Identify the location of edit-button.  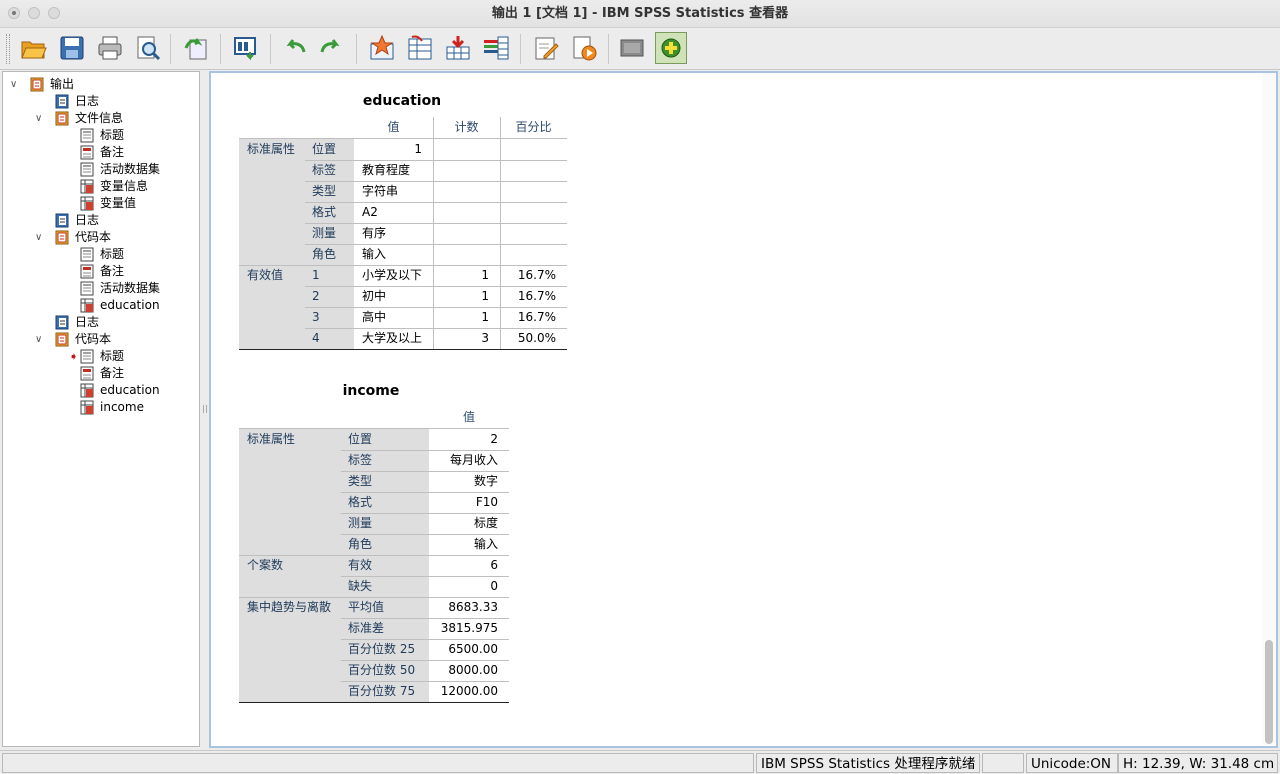
(546, 48).